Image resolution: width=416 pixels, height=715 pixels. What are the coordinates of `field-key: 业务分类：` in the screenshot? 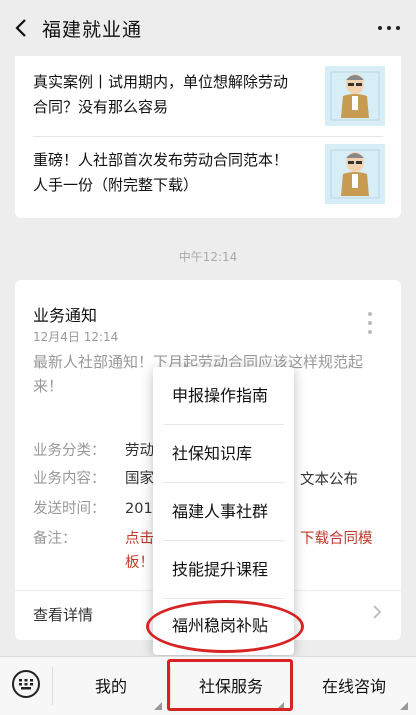 It's located at (69, 451).